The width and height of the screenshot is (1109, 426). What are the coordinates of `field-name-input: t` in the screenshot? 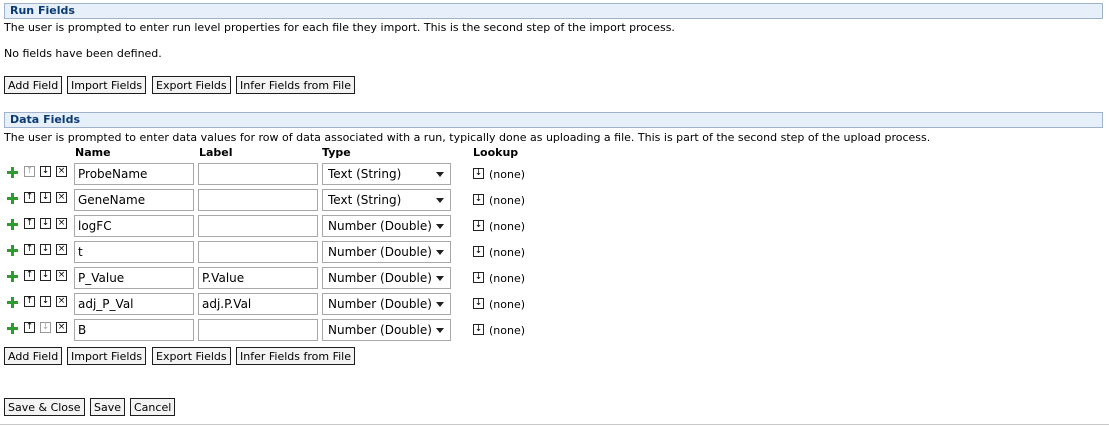 It's located at (134, 252).